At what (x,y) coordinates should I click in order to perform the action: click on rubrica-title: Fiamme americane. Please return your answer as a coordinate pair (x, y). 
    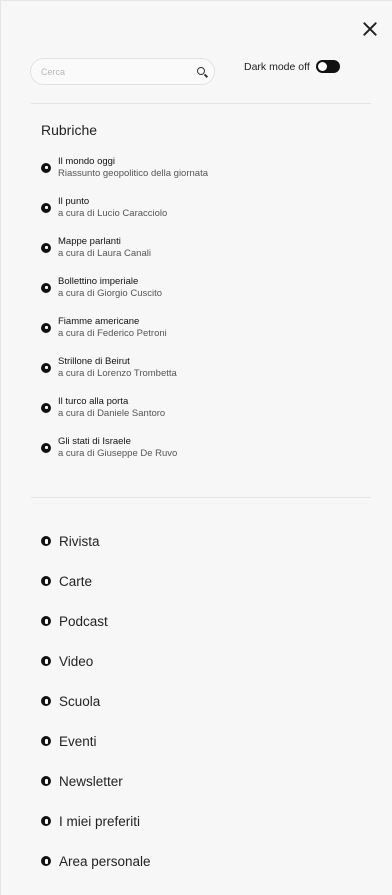
    Looking at the image, I should click on (99, 321).